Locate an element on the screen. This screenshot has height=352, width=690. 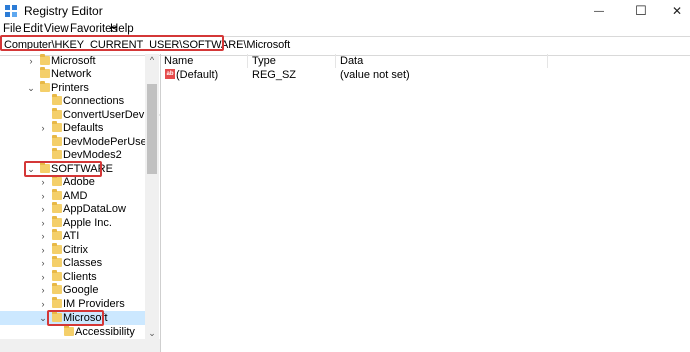
tree-item-im-providers: › IM Providers is located at coordinates (72, 304).